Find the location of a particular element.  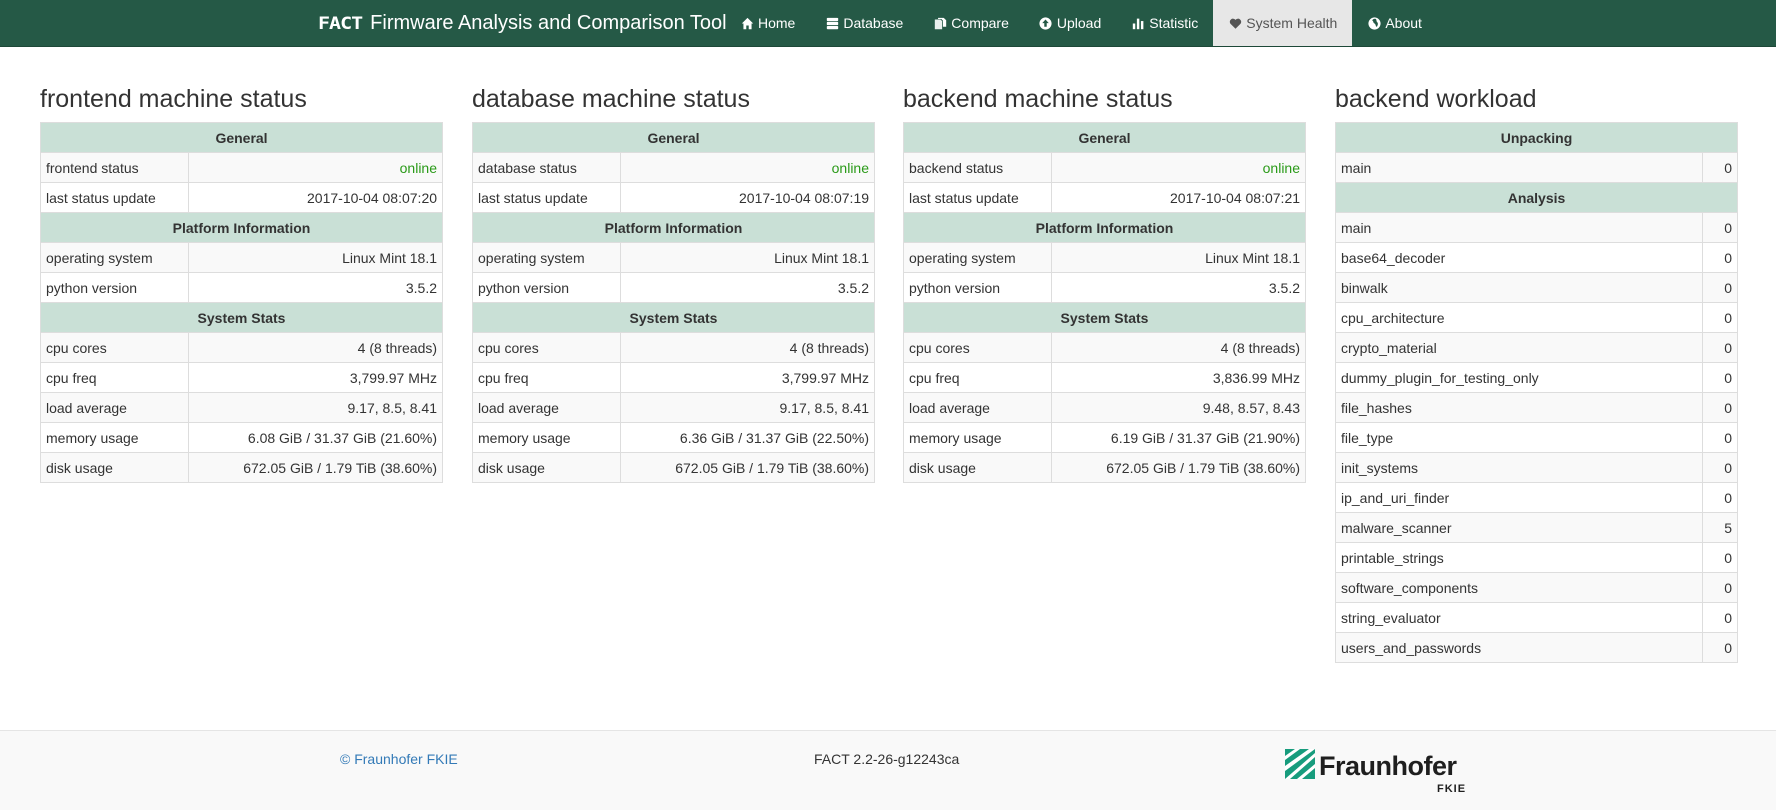

nav-statistic-label: Statistic is located at coordinates (1174, 23).